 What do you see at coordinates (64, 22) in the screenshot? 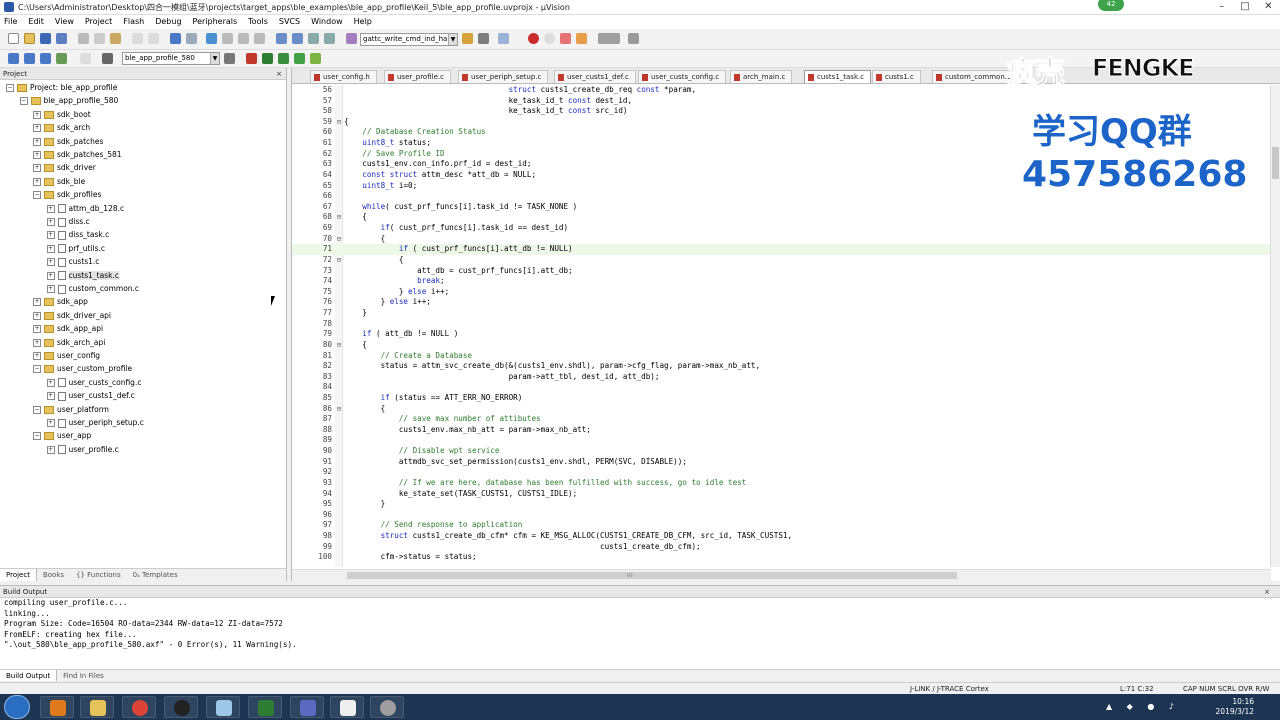
I see `menu-view: View` at bounding box center [64, 22].